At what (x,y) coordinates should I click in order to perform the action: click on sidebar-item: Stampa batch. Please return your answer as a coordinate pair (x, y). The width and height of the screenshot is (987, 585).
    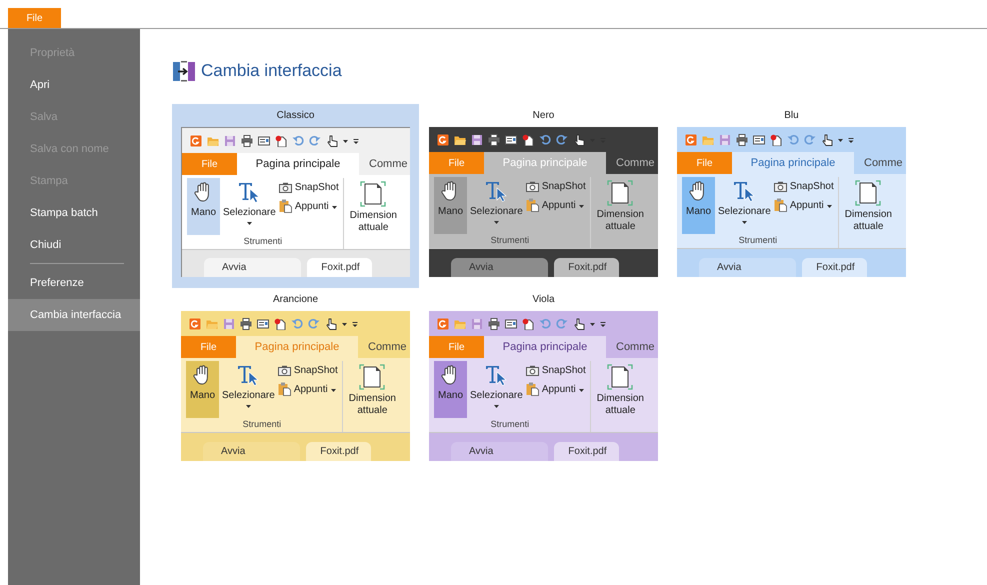
    Looking at the image, I should click on (74, 213).